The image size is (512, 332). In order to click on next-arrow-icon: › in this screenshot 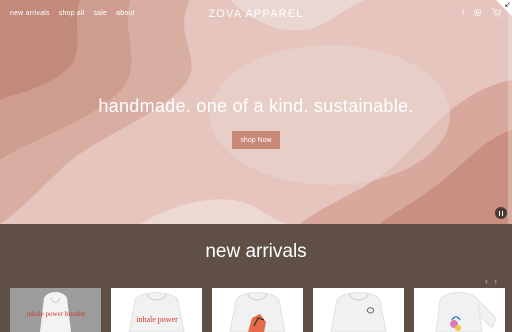, I will do `click(495, 281)`.